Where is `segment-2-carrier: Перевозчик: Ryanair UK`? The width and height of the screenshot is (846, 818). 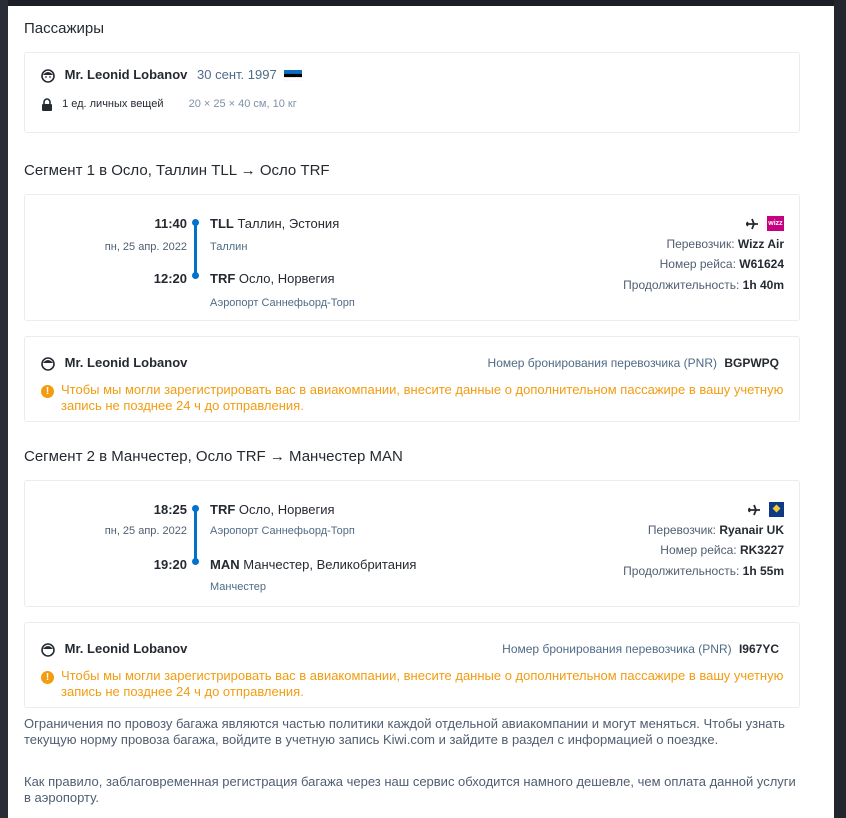 segment-2-carrier: Перевозчик: Ryanair UK is located at coordinates (716, 530).